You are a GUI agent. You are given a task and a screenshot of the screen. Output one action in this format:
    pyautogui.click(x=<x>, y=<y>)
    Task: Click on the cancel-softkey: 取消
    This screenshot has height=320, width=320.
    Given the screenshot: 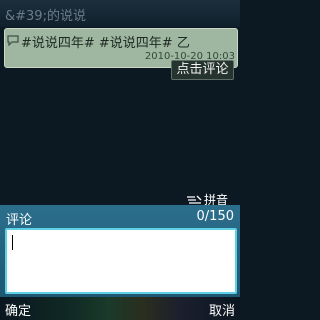 What is the action you would take?
    pyautogui.click(x=222, y=309)
    